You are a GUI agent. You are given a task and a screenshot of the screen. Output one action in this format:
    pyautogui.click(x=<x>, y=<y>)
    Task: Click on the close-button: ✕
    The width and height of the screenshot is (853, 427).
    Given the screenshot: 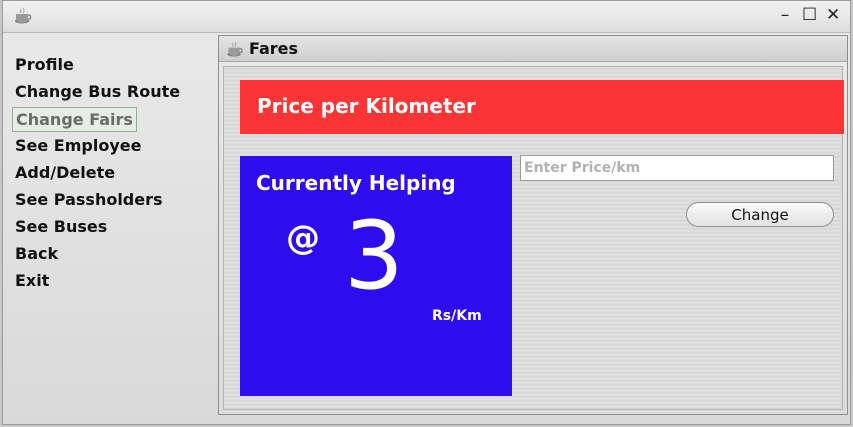 What is the action you would take?
    pyautogui.click(x=833, y=15)
    